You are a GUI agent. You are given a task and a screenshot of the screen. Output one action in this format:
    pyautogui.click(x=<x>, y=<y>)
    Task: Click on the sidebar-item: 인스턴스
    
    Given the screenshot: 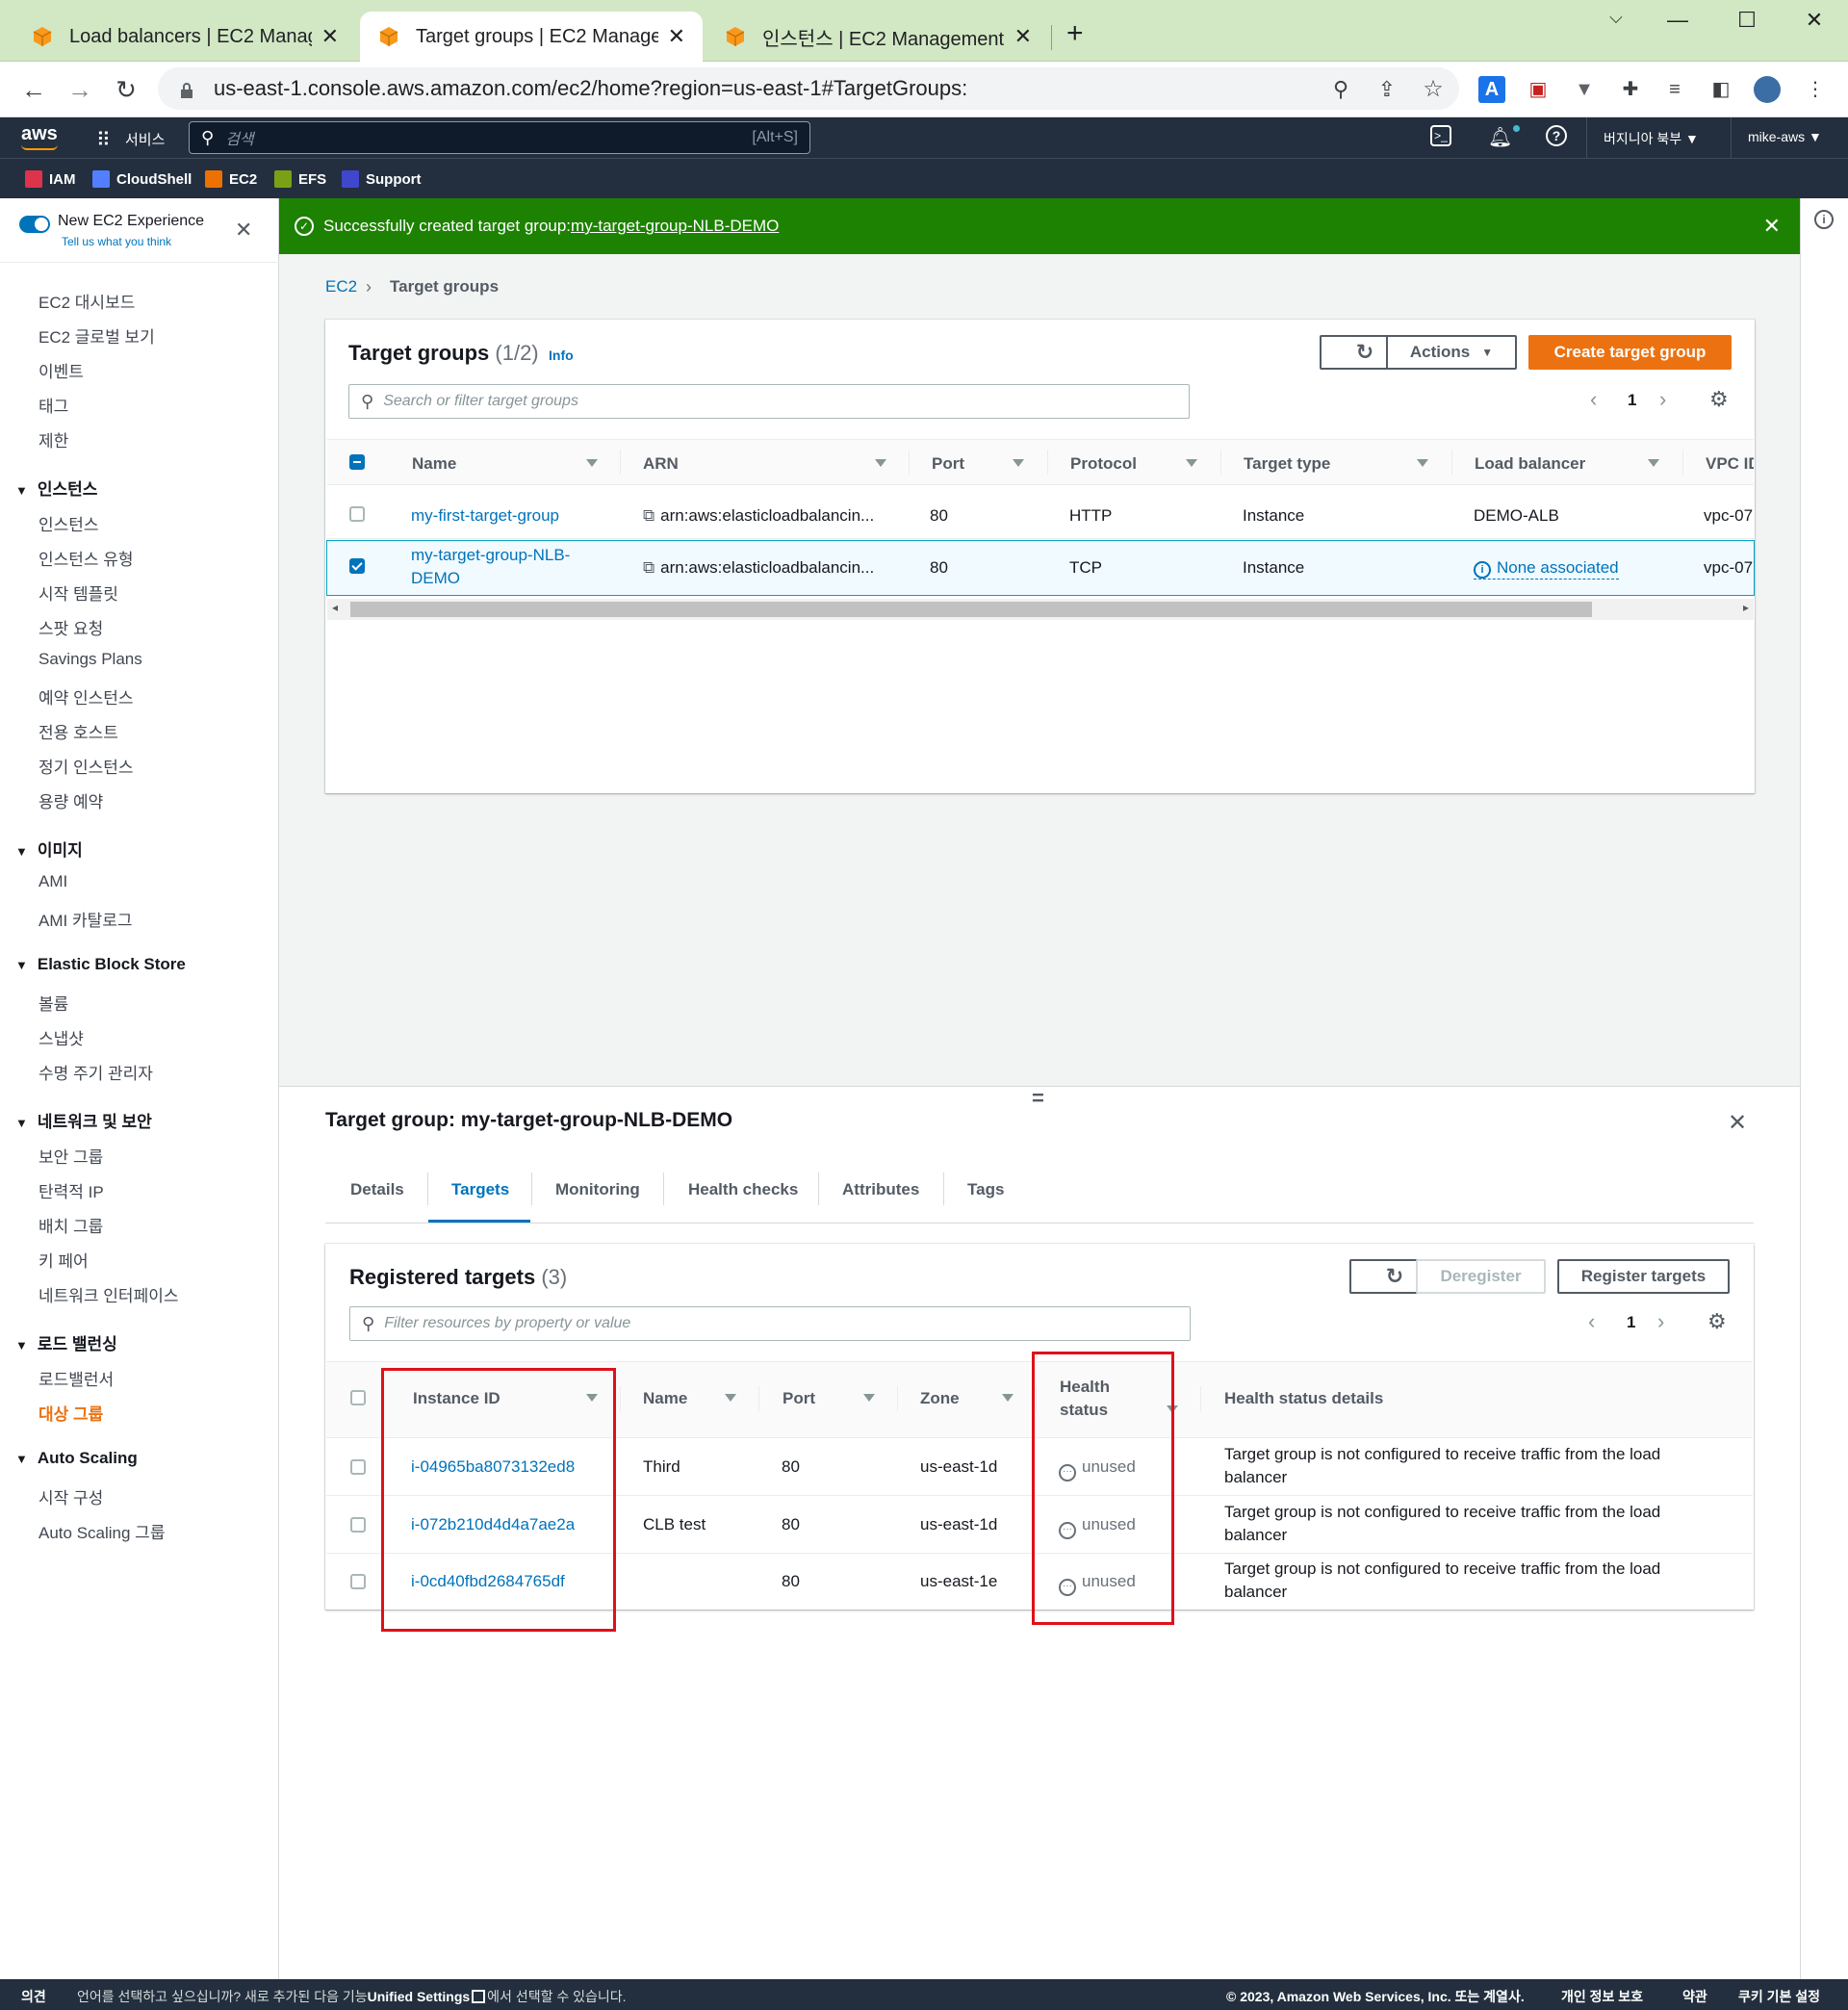 What is the action you would take?
    pyautogui.click(x=68, y=523)
    